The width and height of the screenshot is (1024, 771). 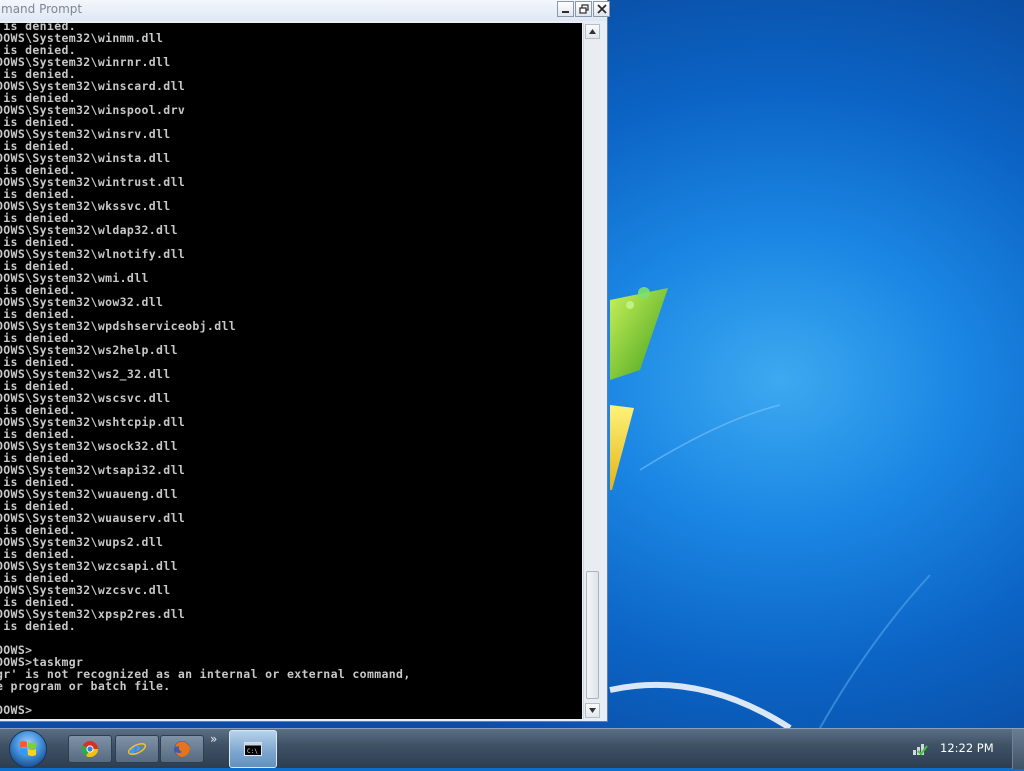 I want to click on scroll-thumb, so click(x=592, y=635).